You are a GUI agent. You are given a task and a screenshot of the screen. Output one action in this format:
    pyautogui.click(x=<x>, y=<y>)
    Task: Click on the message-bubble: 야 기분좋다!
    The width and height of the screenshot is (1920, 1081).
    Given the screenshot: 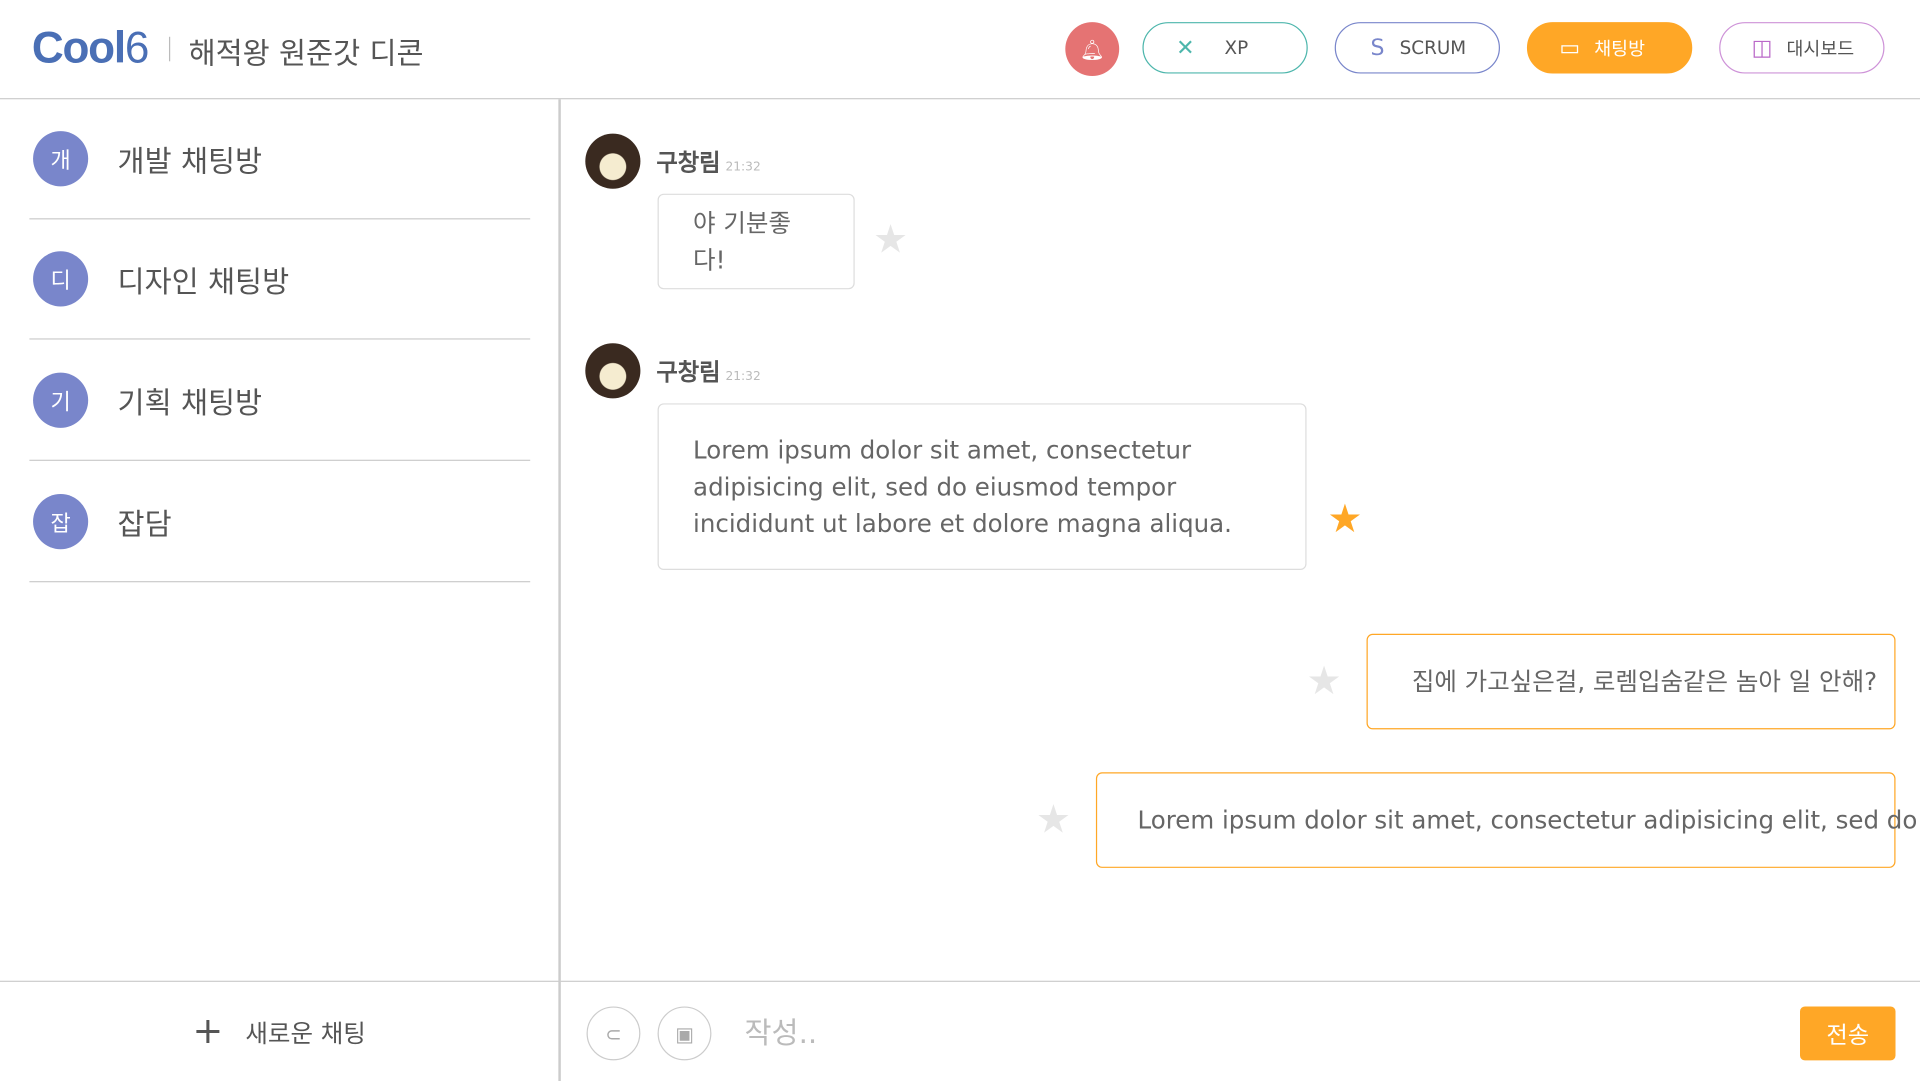 What is the action you would take?
    pyautogui.click(x=756, y=241)
    